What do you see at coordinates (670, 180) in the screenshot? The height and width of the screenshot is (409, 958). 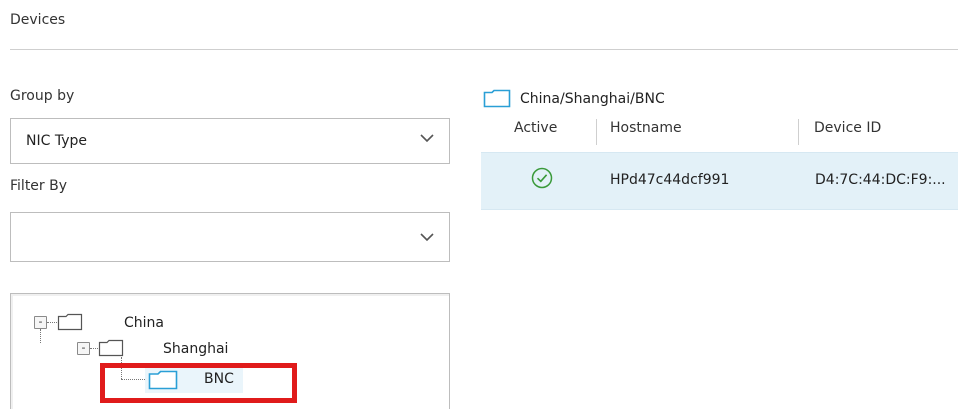 I see `hostname-cell: HPd47c44dcf991` at bounding box center [670, 180].